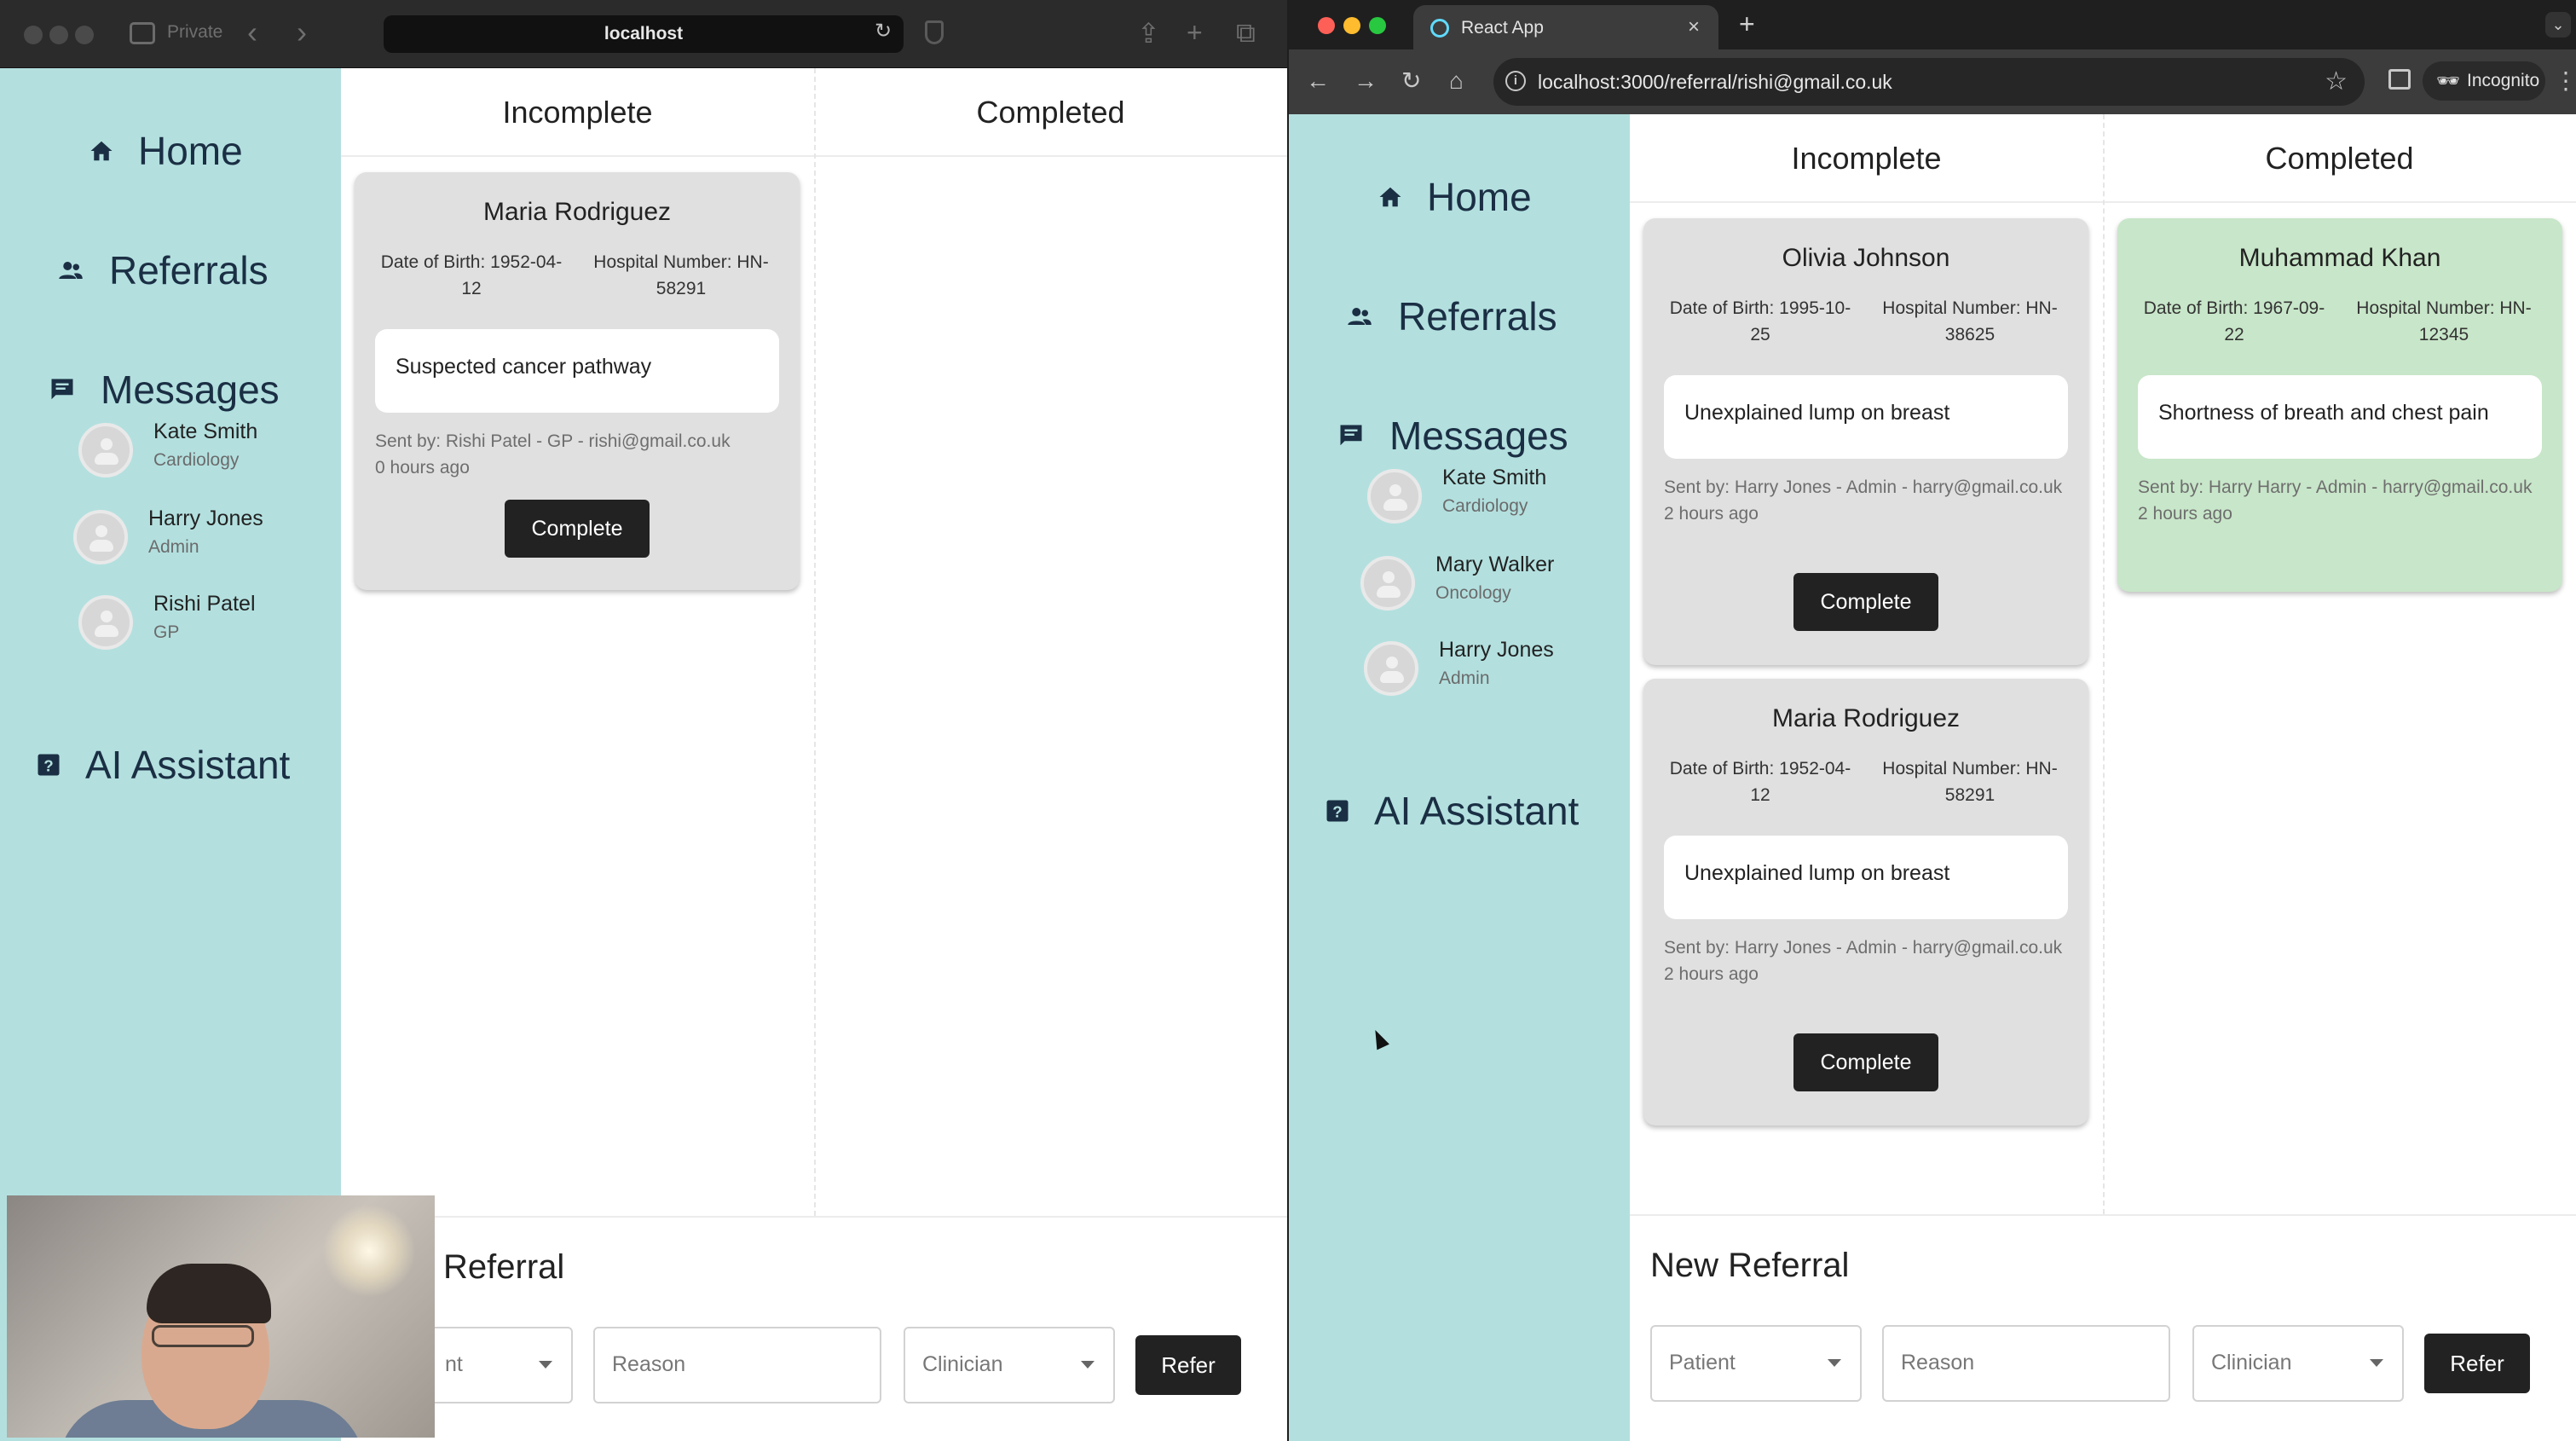 The height and width of the screenshot is (1441, 2576). I want to click on tab-overview-icon: ⧉, so click(1246, 33).